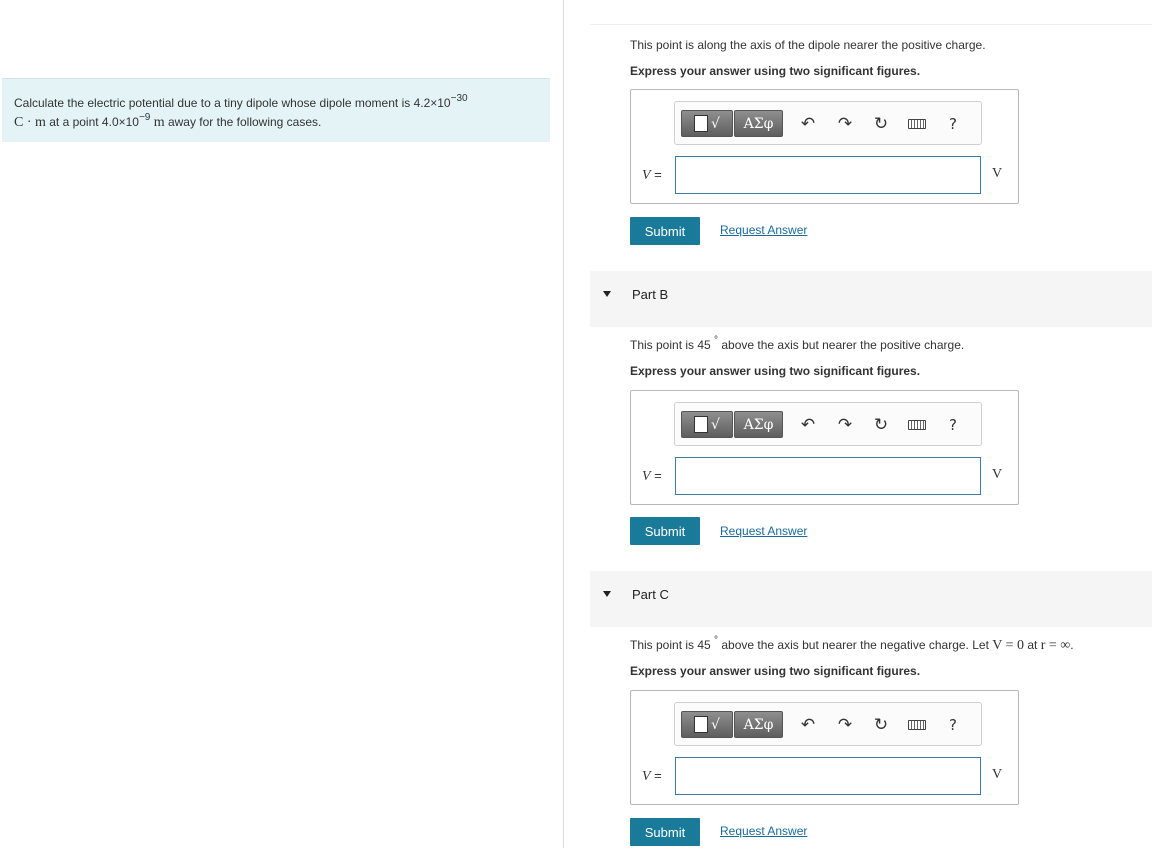 Image resolution: width=1152 pixels, height=848 pixels. Describe the element at coordinates (144, 117) in the screenshot. I see `problem-exponent-2: −9` at that location.